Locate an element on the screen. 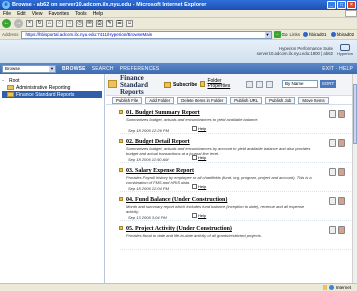  messenger-icon: ☺ is located at coordinates (129, 23).